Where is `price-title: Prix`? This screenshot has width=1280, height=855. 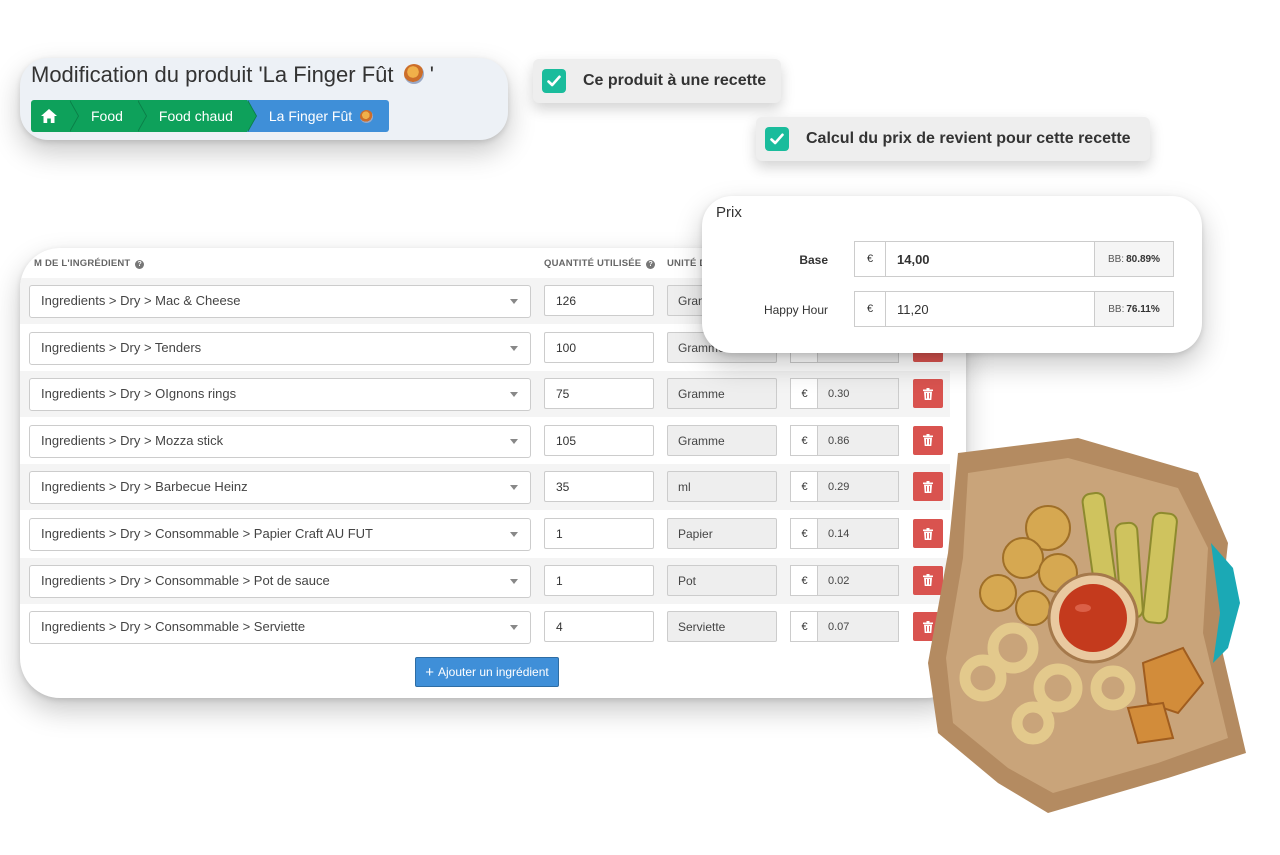 price-title: Prix is located at coordinates (729, 212).